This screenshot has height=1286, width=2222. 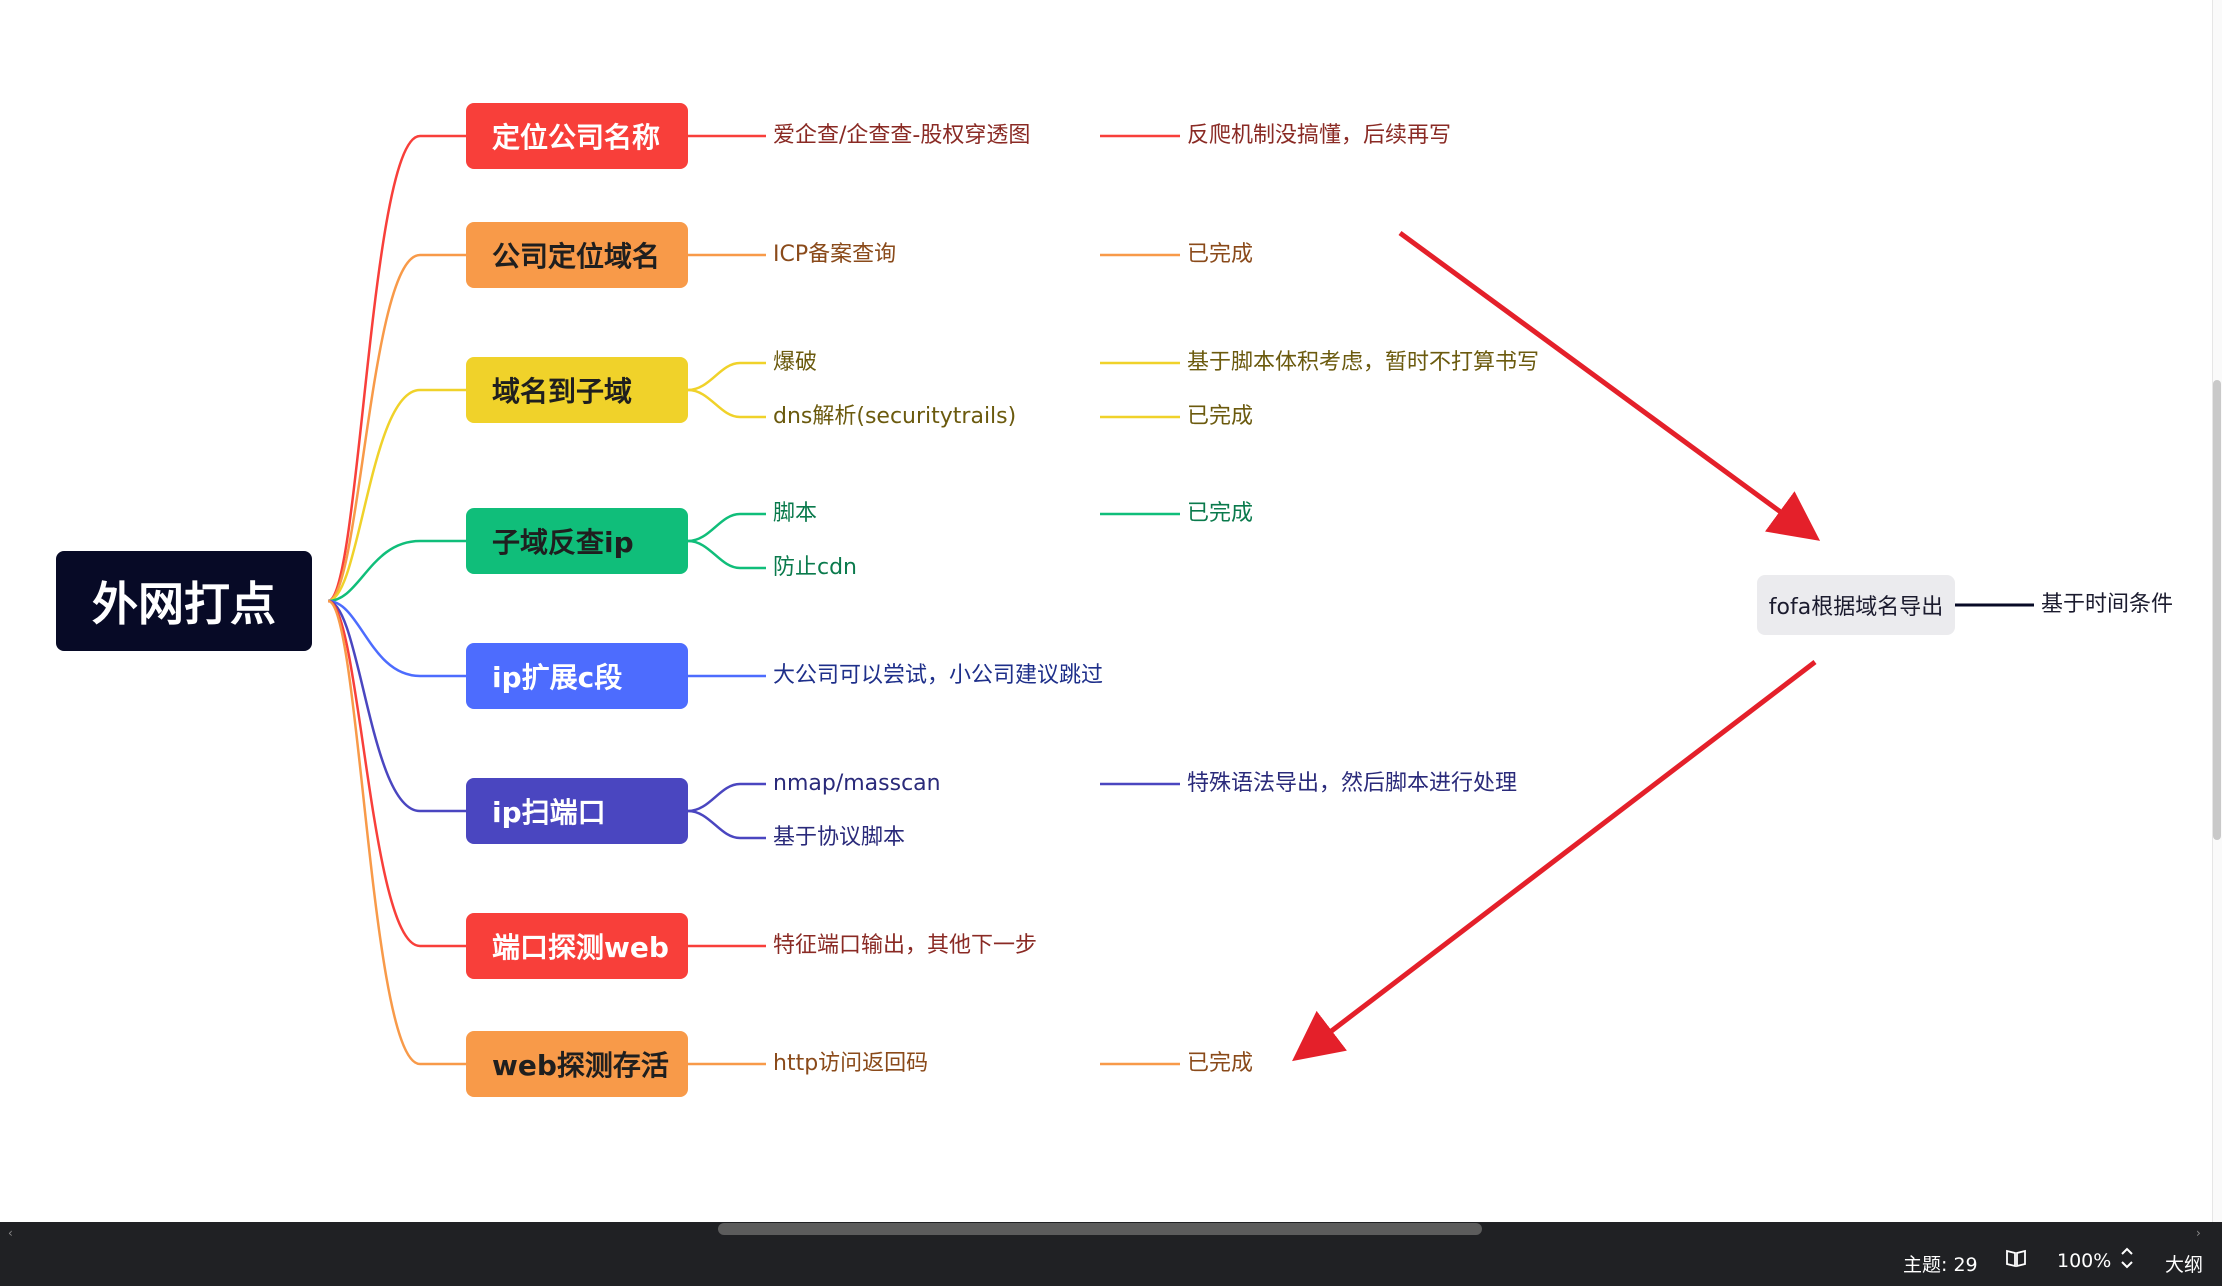 I want to click on leaf-aiqicha: 爱企查/企查查-股权穿透图, so click(x=901, y=136).